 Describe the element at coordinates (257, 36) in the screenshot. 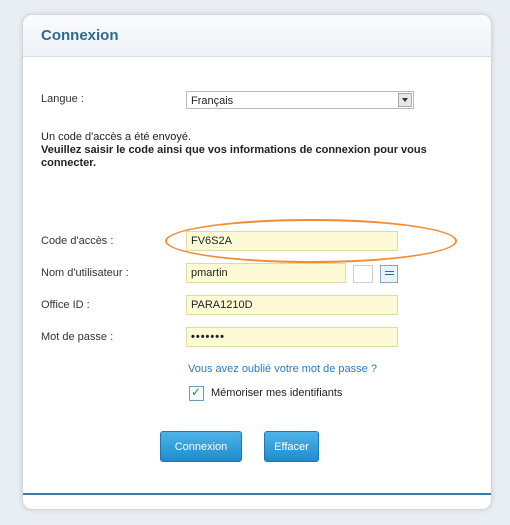

I see `panel-header: Connexion` at that location.